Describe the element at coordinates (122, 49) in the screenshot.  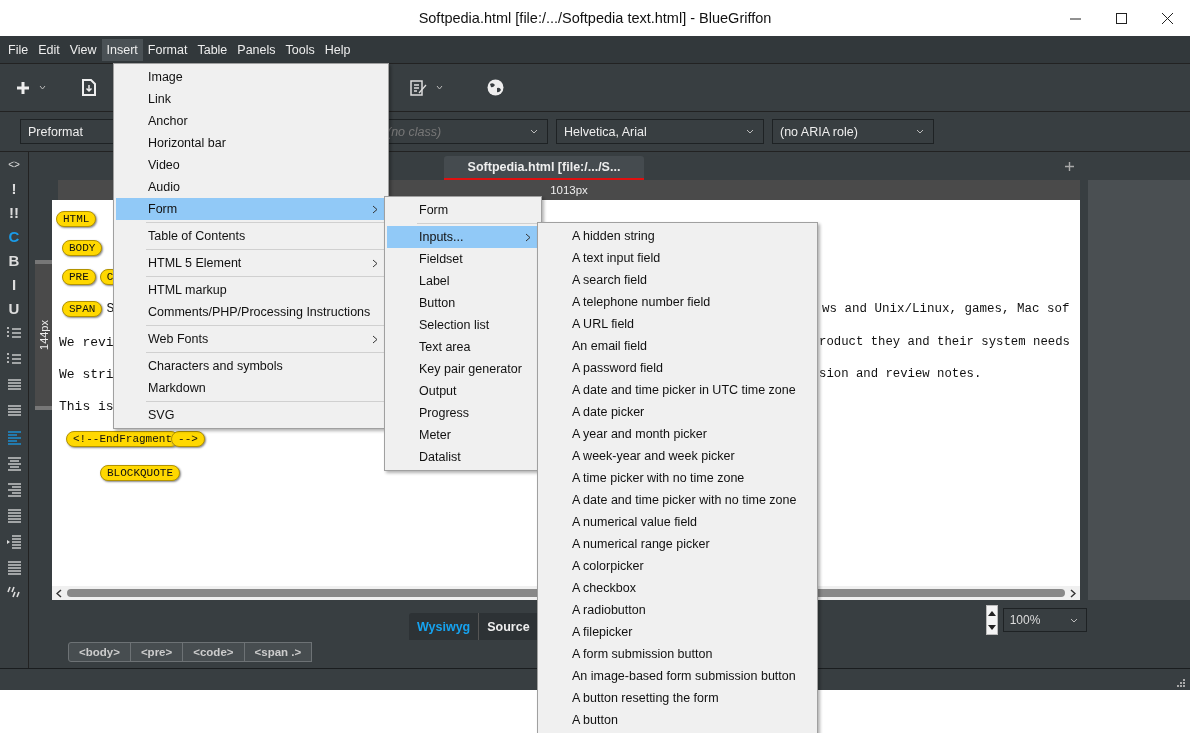
I see `menu-item: Insert` at that location.